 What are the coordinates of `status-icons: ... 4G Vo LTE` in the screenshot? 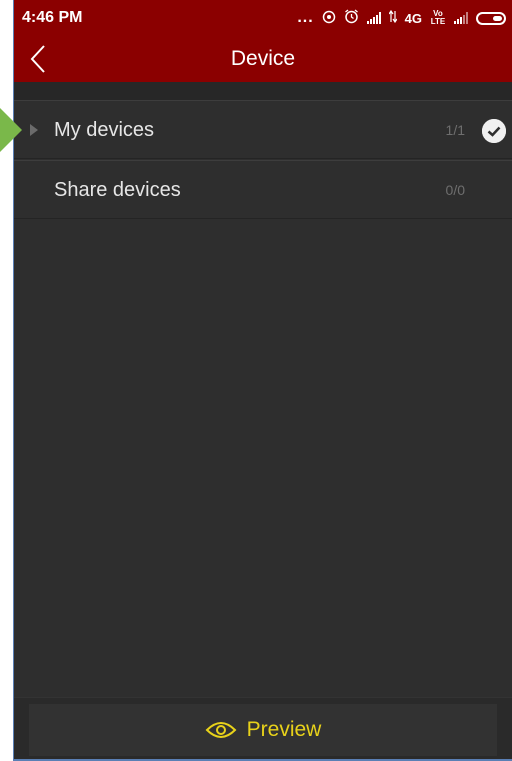 It's located at (401, 18).